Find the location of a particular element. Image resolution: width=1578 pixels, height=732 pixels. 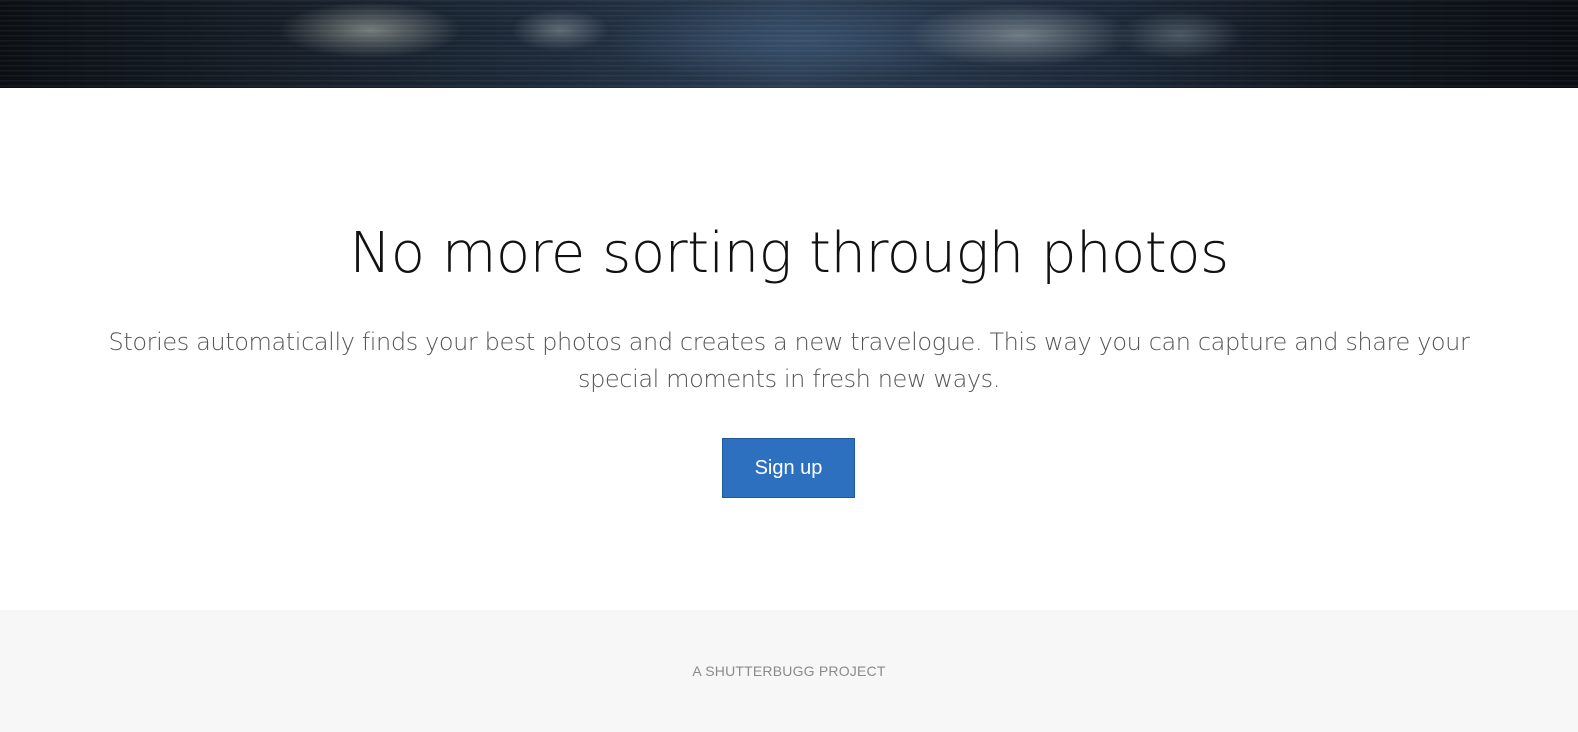

signup-button: Sign up is located at coordinates (788, 468).